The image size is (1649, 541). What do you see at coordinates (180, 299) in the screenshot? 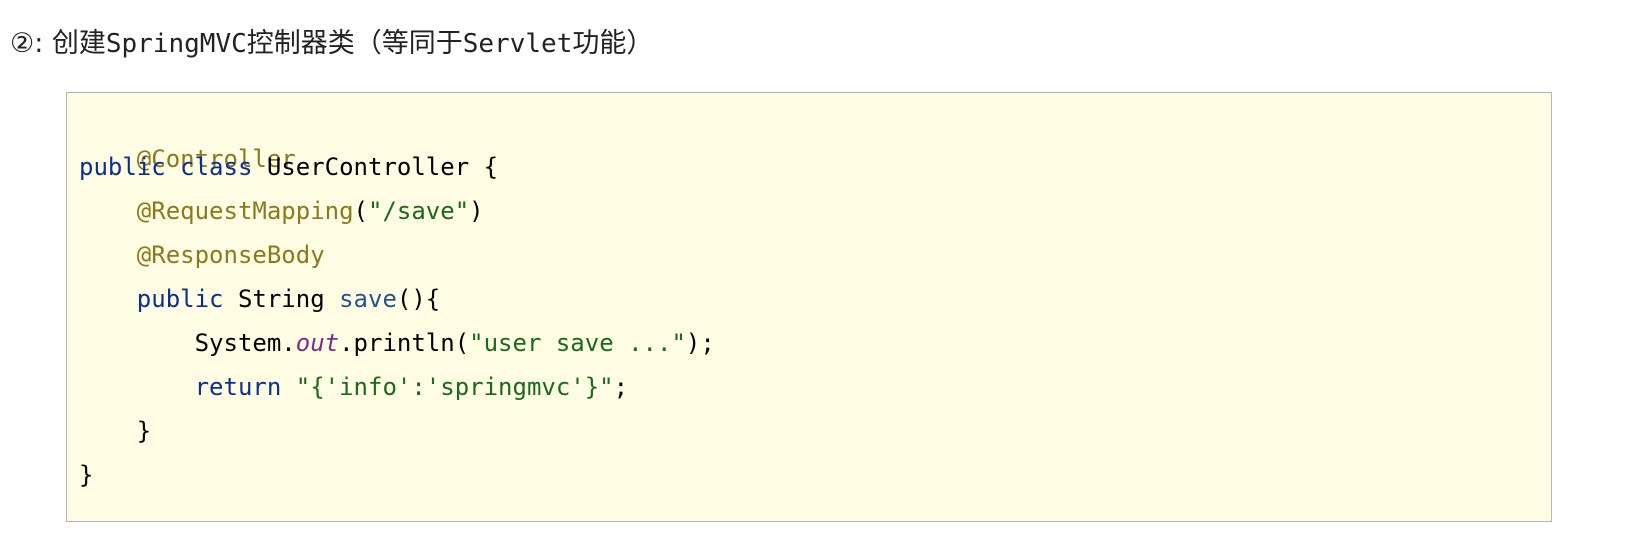
I see `keyword-public-method: public` at bounding box center [180, 299].